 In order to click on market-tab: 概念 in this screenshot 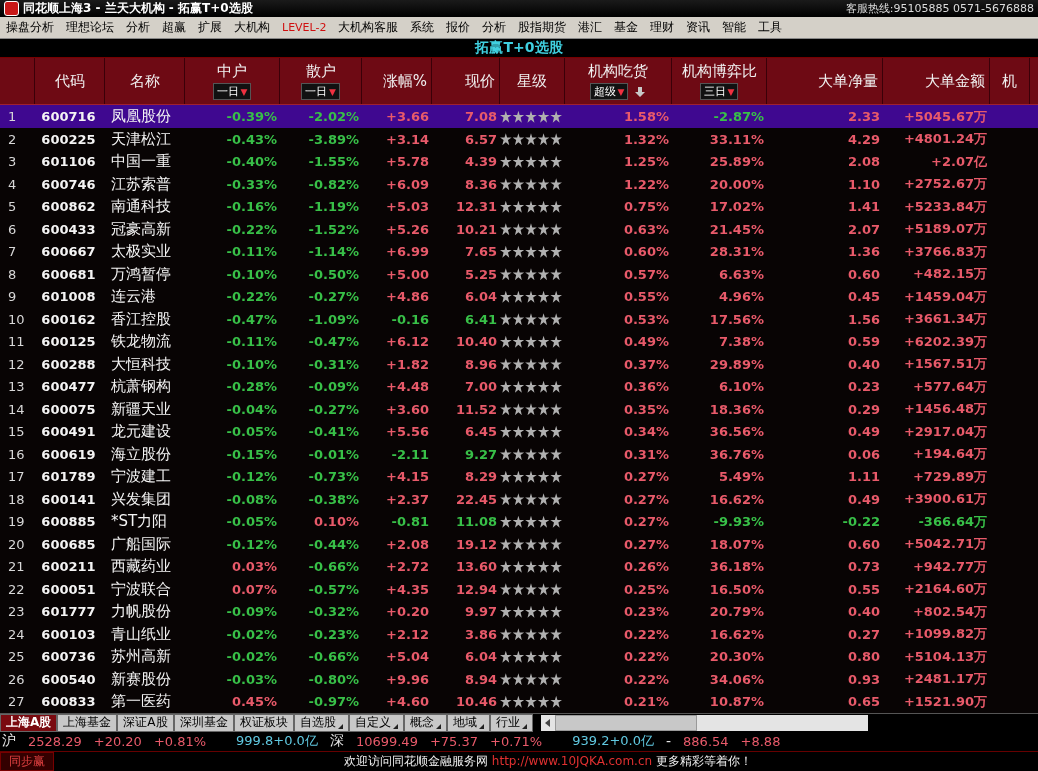, I will do `click(425, 722)`.